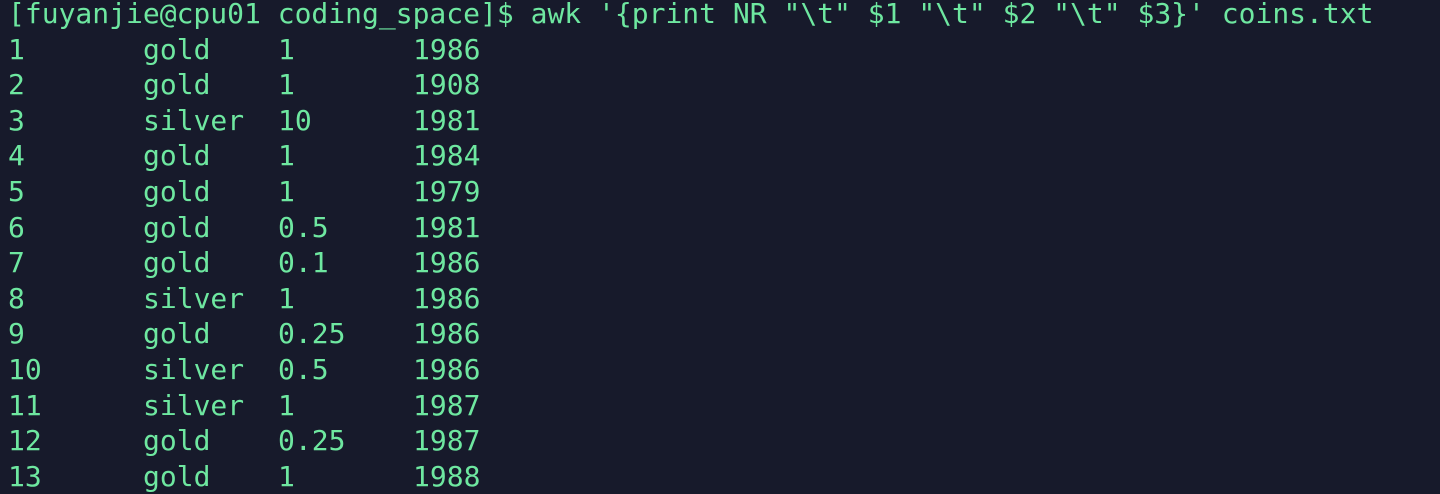  What do you see at coordinates (16, 156) in the screenshot?
I see `output-cell-row-number: 4` at bounding box center [16, 156].